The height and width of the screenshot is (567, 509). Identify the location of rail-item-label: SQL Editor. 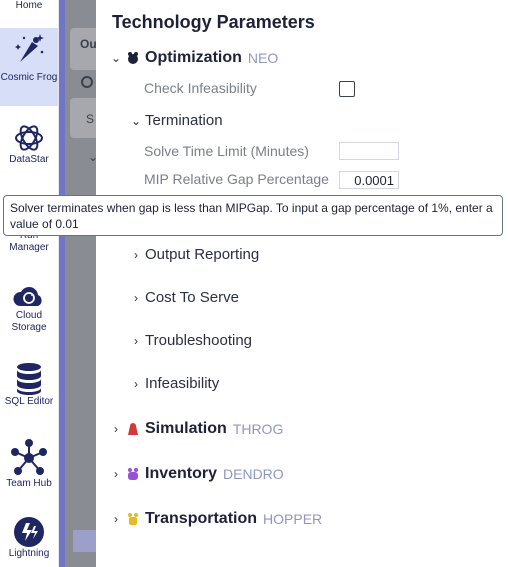
(29, 401).